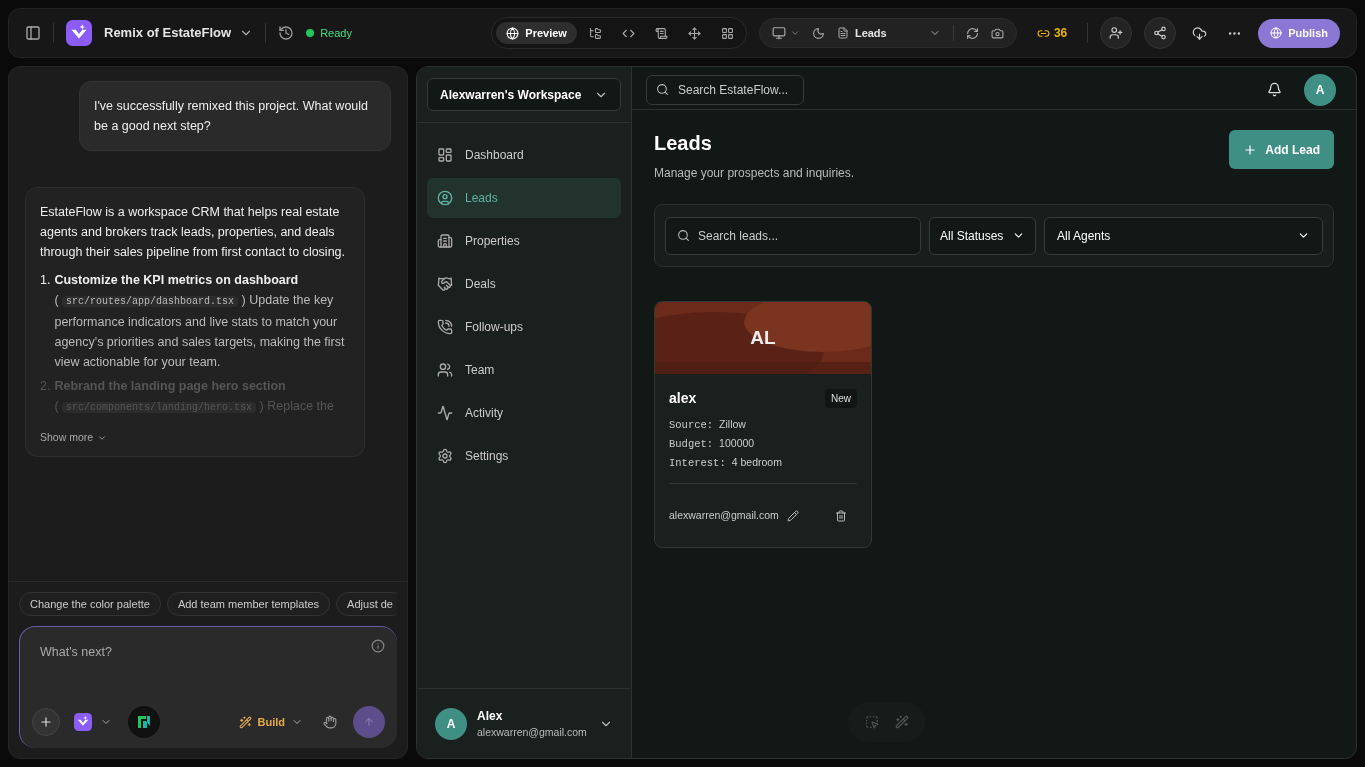 This screenshot has width=1365, height=767. I want to click on page-title: Leads, so click(683, 143).